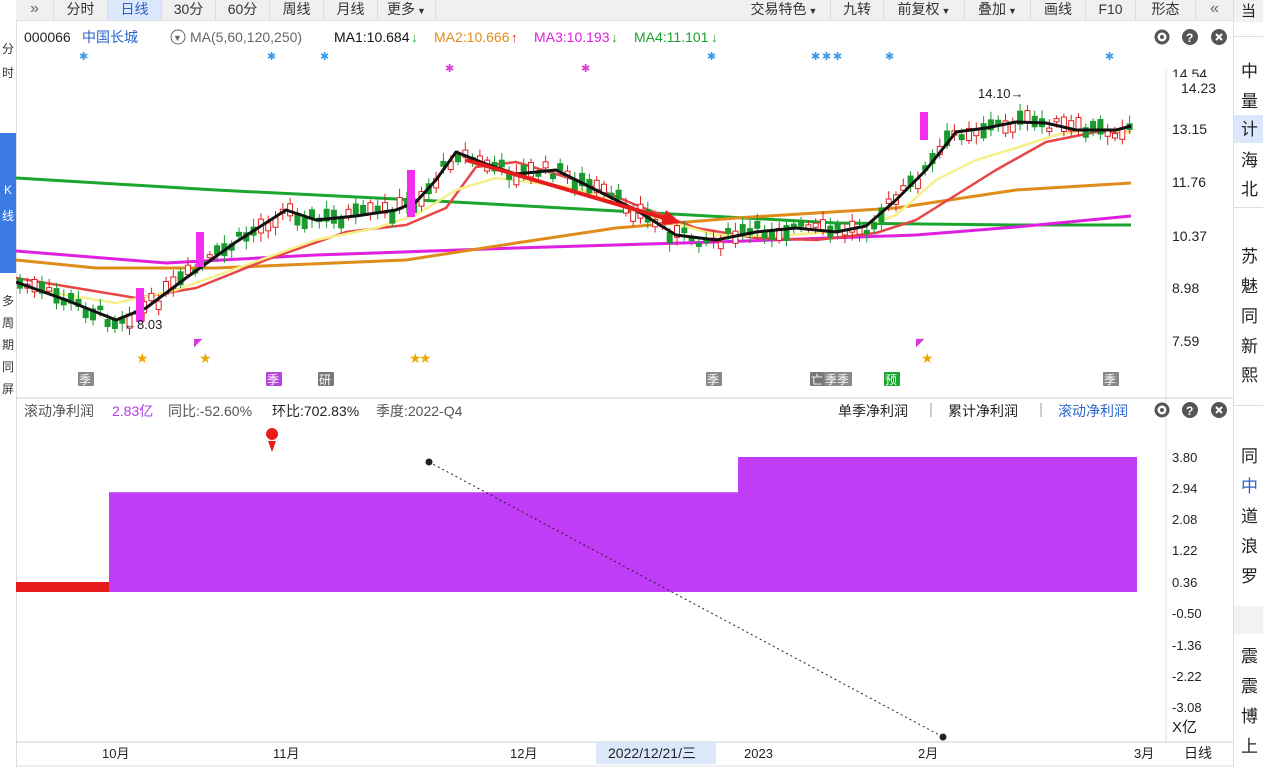 This screenshot has width=1263, height=770. What do you see at coordinates (135, 10) in the screenshot?
I see `tab-daily: 日线` at bounding box center [135, 10].